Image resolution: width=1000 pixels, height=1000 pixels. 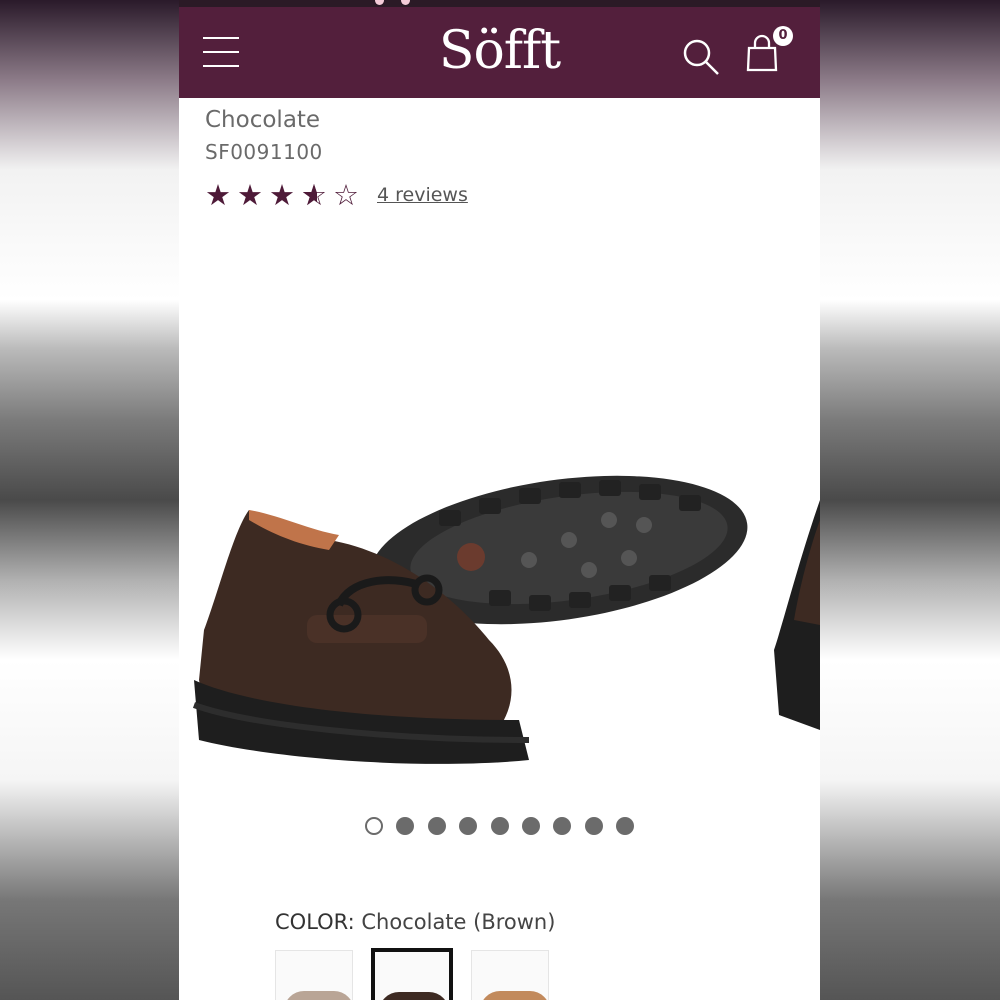 What do you see at coordinates (422, 195) in the screenshot?
I see `reviews-link: 4 reviews` at bounding box center [422, 195].